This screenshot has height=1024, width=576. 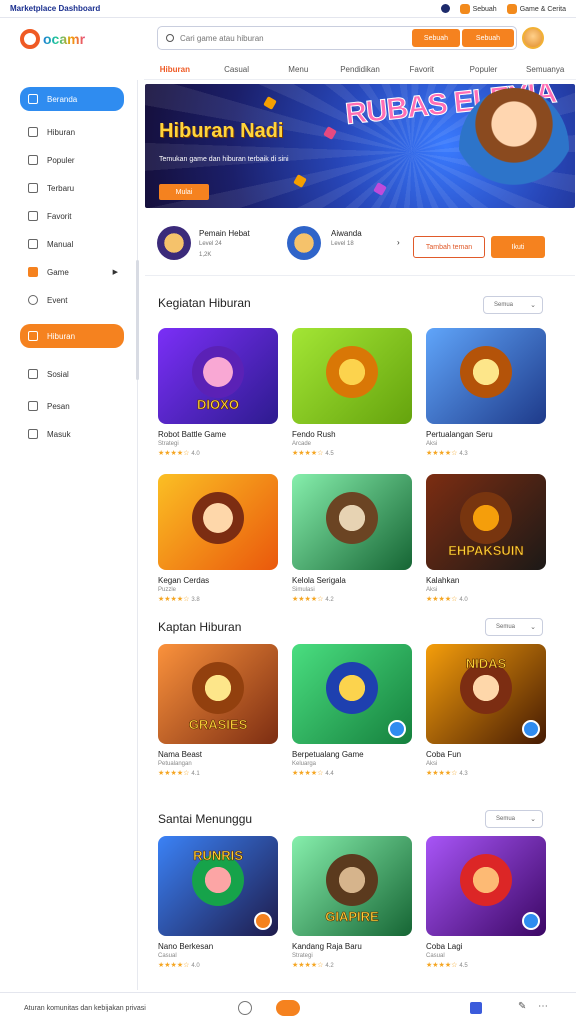 I want to click on top-link-2: Game & Cerita, so click(x=536, y=8).